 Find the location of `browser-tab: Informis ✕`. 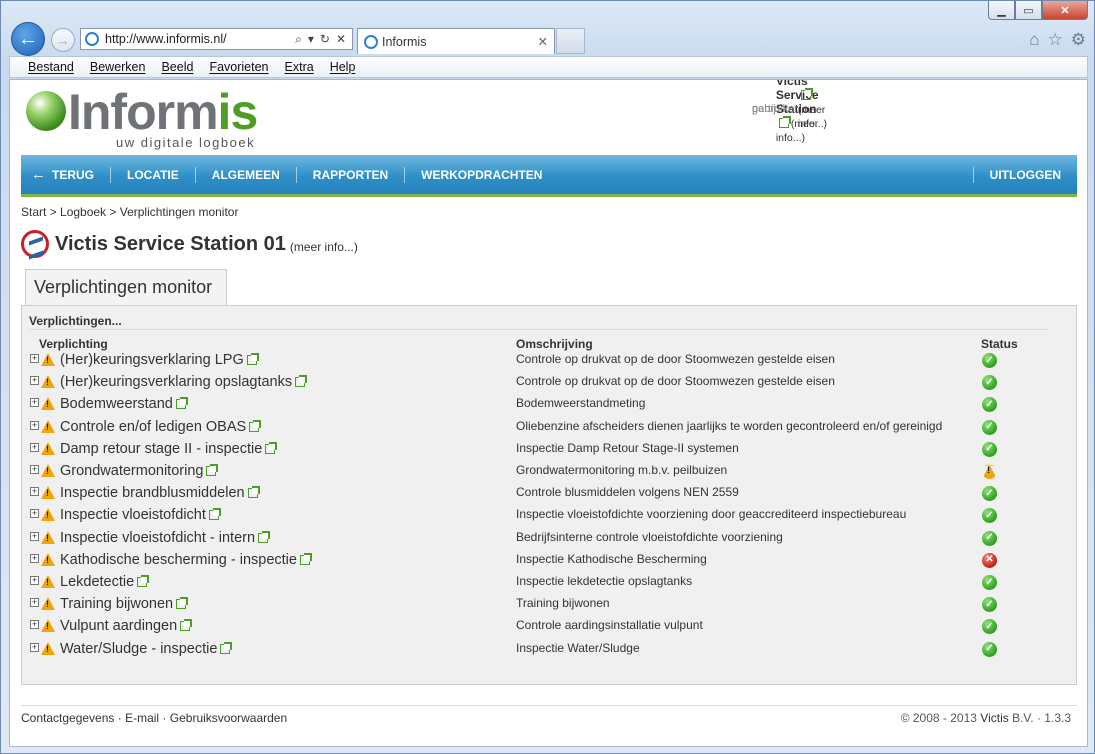

browser-tab: Informis ✕ is located at coordinates (456, 41).